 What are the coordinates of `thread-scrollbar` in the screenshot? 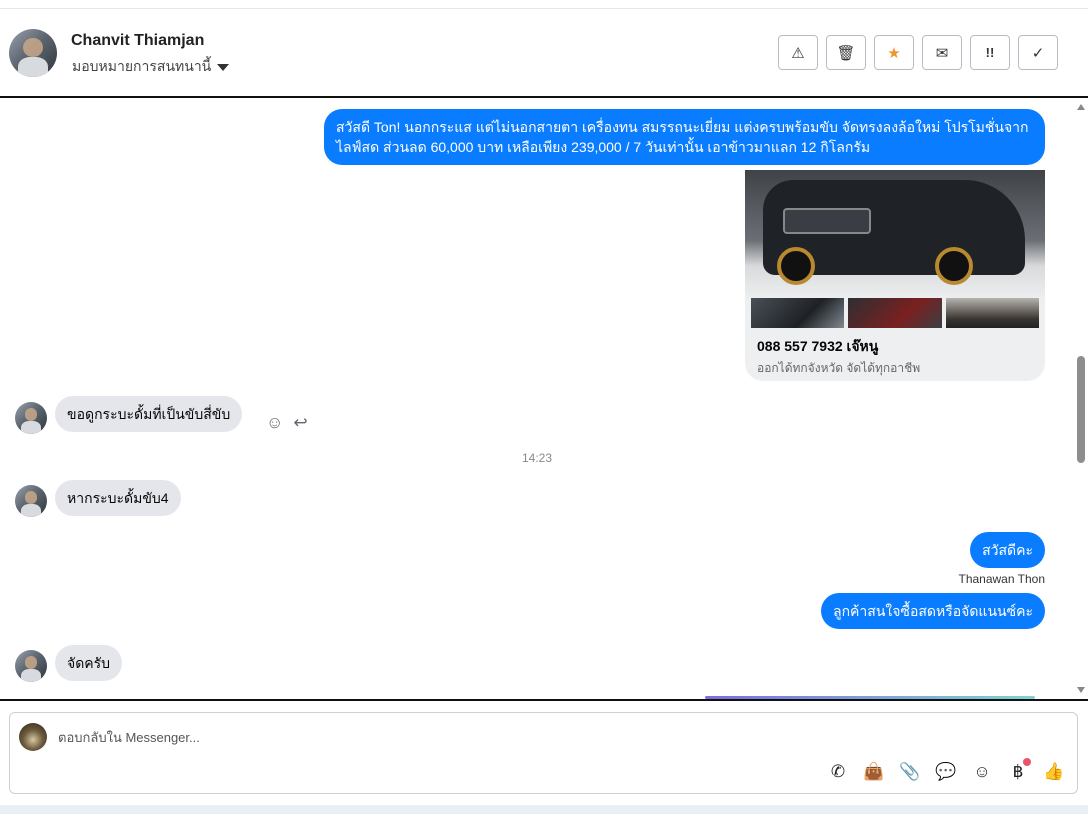 It's located at (1081, 398).